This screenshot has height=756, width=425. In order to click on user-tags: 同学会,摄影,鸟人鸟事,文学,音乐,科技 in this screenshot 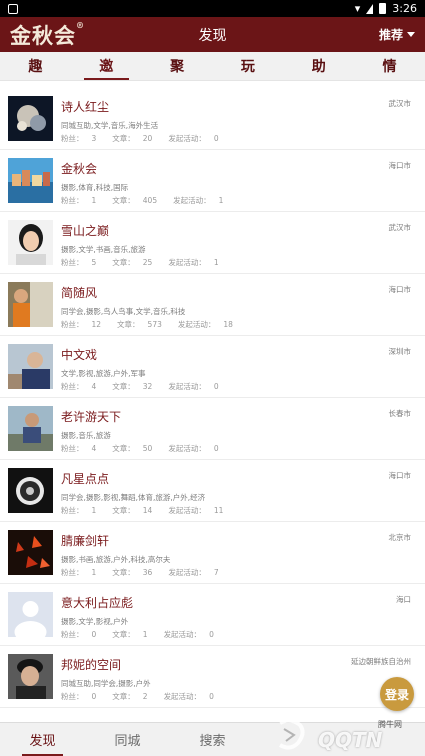, I will do `click(123, 311)`.